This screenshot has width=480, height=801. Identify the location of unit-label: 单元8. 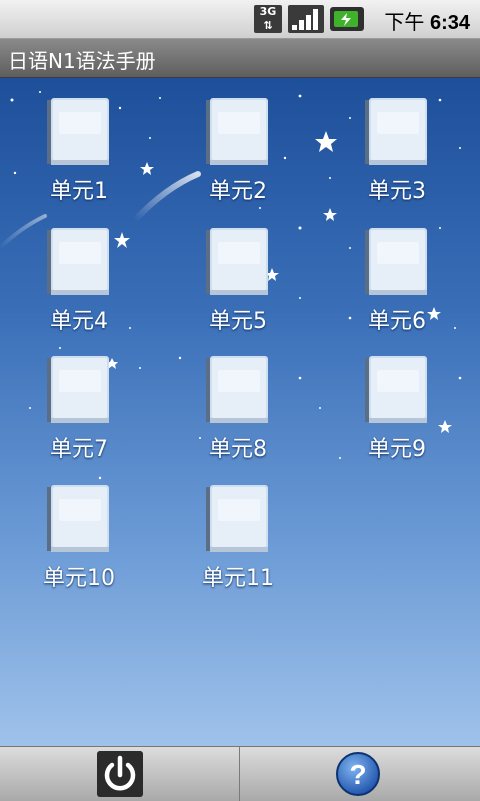
(238, 449).